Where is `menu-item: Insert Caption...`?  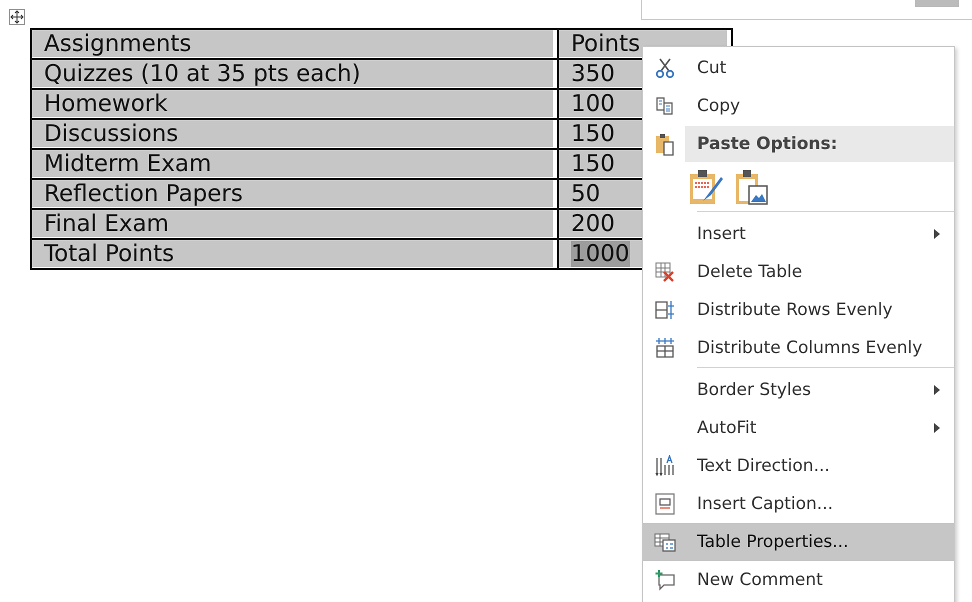
menu-item: Insert Caption... is located at coordinates (798, 504).